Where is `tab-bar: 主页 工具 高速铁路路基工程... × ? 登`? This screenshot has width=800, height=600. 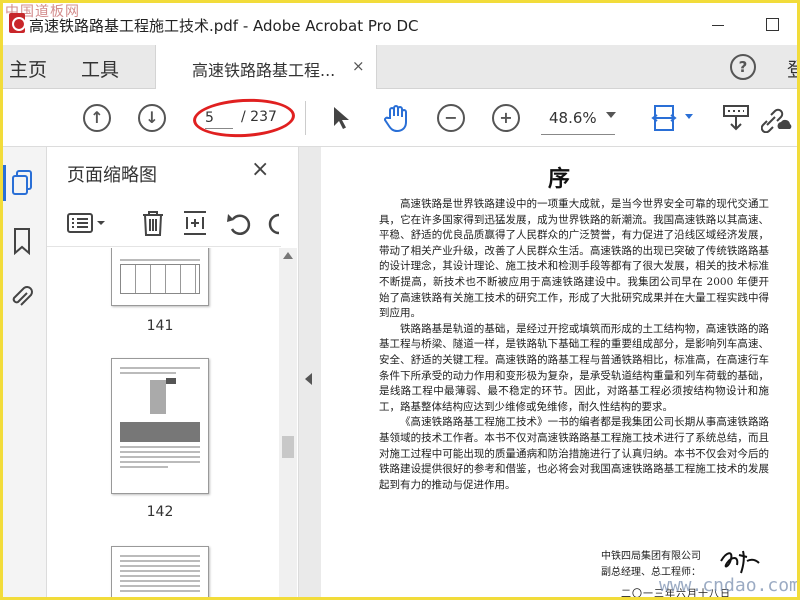 tab-bar: 主页 工具 高速铁路路基工程... × ? 登 is located at coordinates (400, 67).